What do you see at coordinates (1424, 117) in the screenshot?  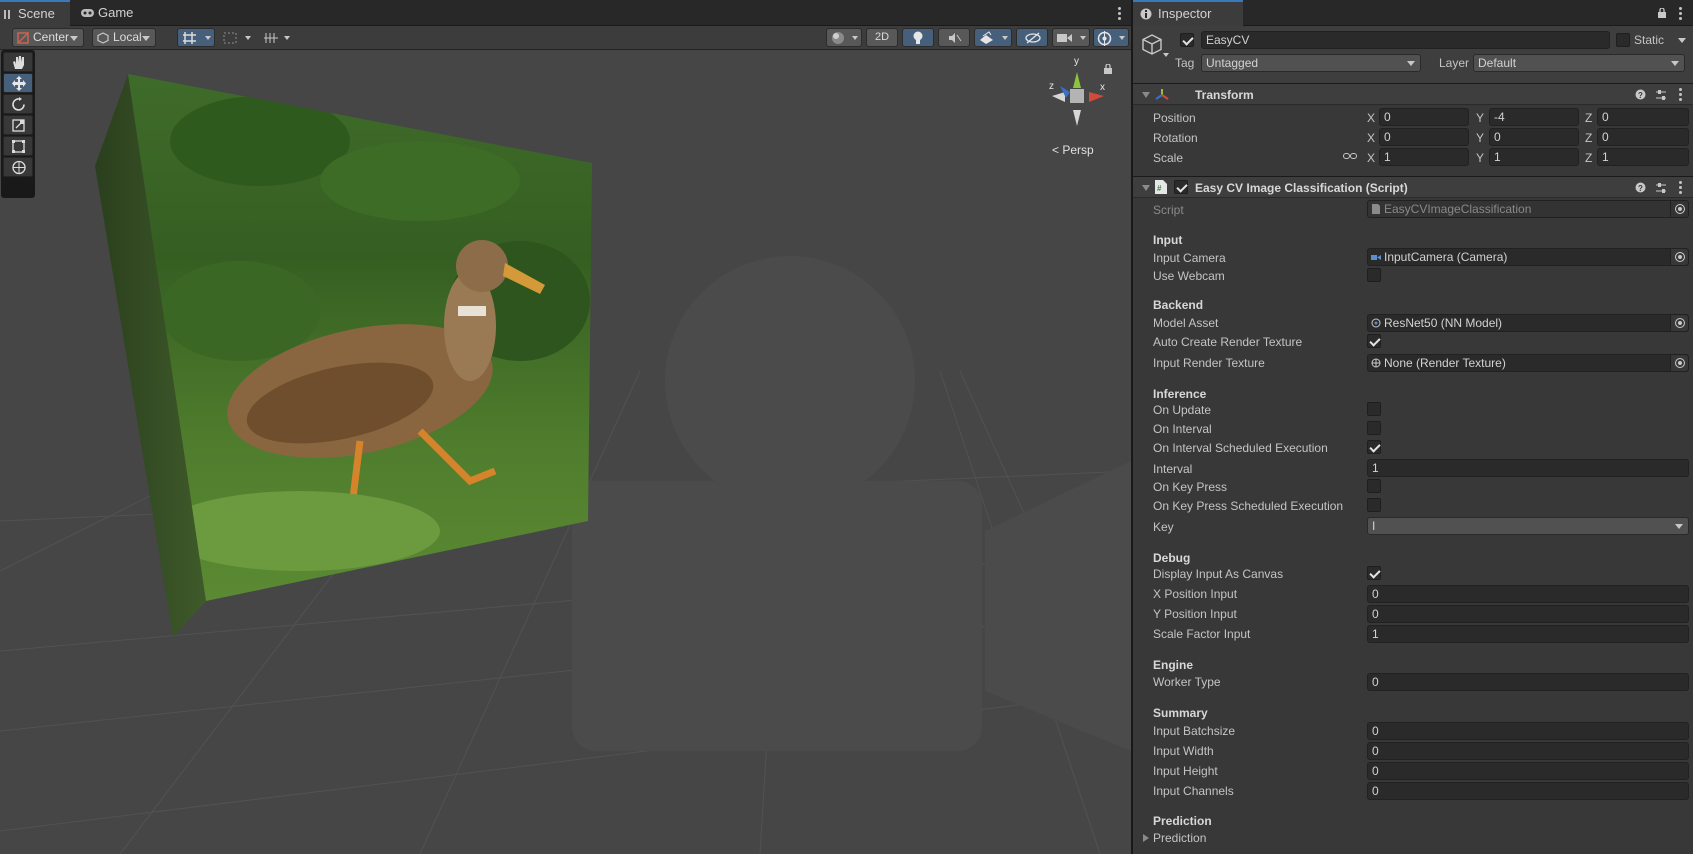 I see `position-x-field: 0` at bounding box center [1424, 117].